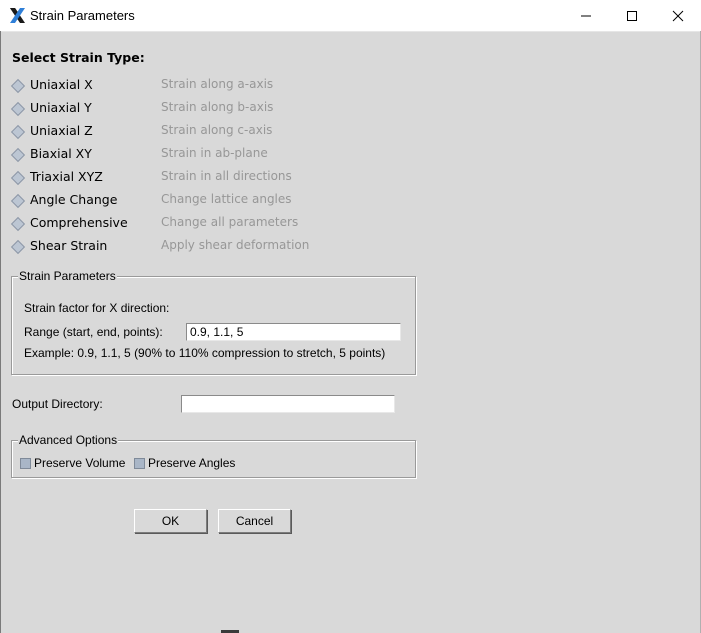 The width and height of the screenshot is (701, 633). I want to click on close-icon, so click(678, 15).